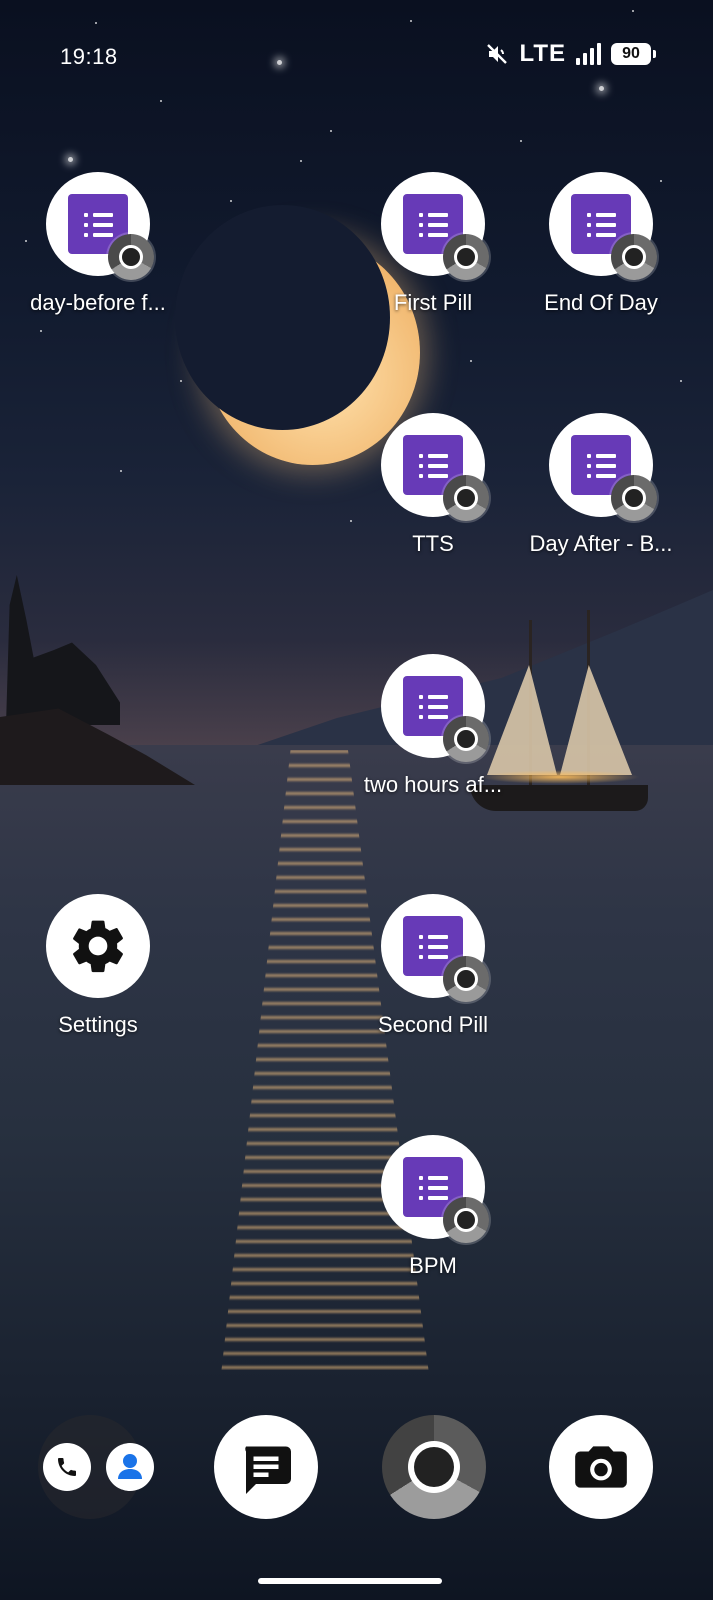  Describe the element at coordinates (601, 244) in the screenshot. I see `app-end-of-day: End Of Day` at that location.